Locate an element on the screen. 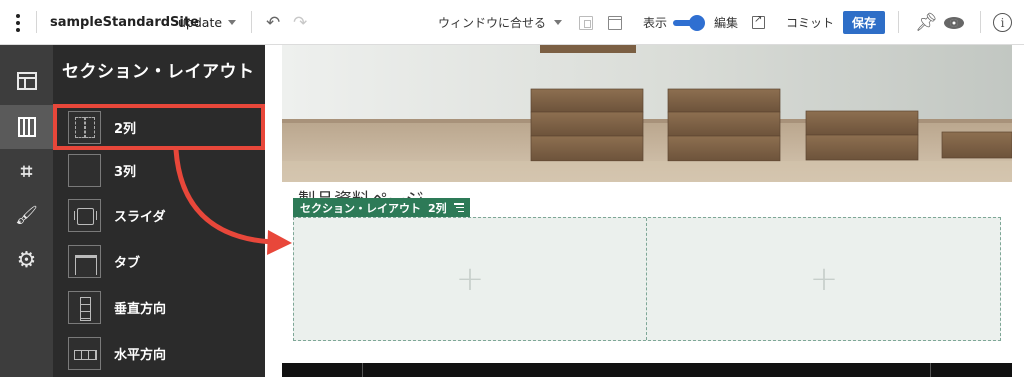 This screenshot has height=377, width=1024. pin-icon: 📌︎ is located at coordinates (926, 22).